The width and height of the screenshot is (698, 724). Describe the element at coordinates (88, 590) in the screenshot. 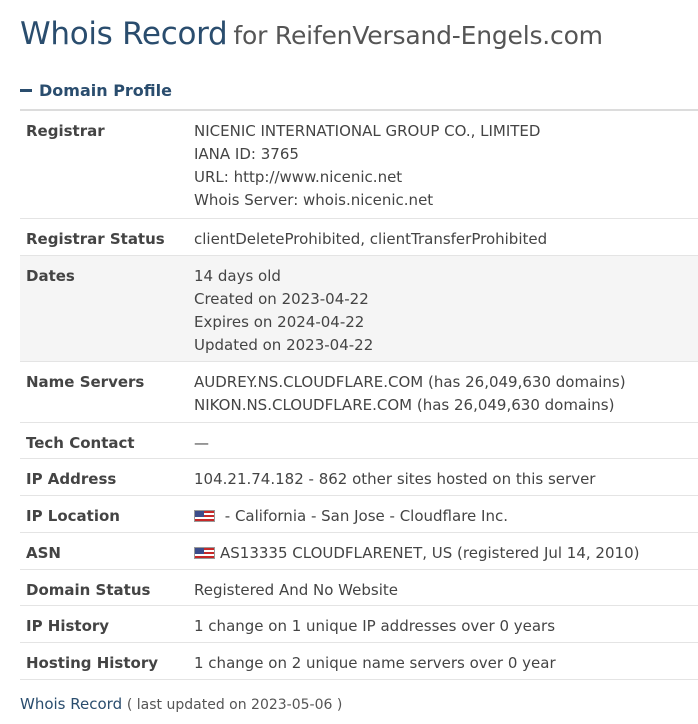

I see `row-label: Domain Status` at that location.